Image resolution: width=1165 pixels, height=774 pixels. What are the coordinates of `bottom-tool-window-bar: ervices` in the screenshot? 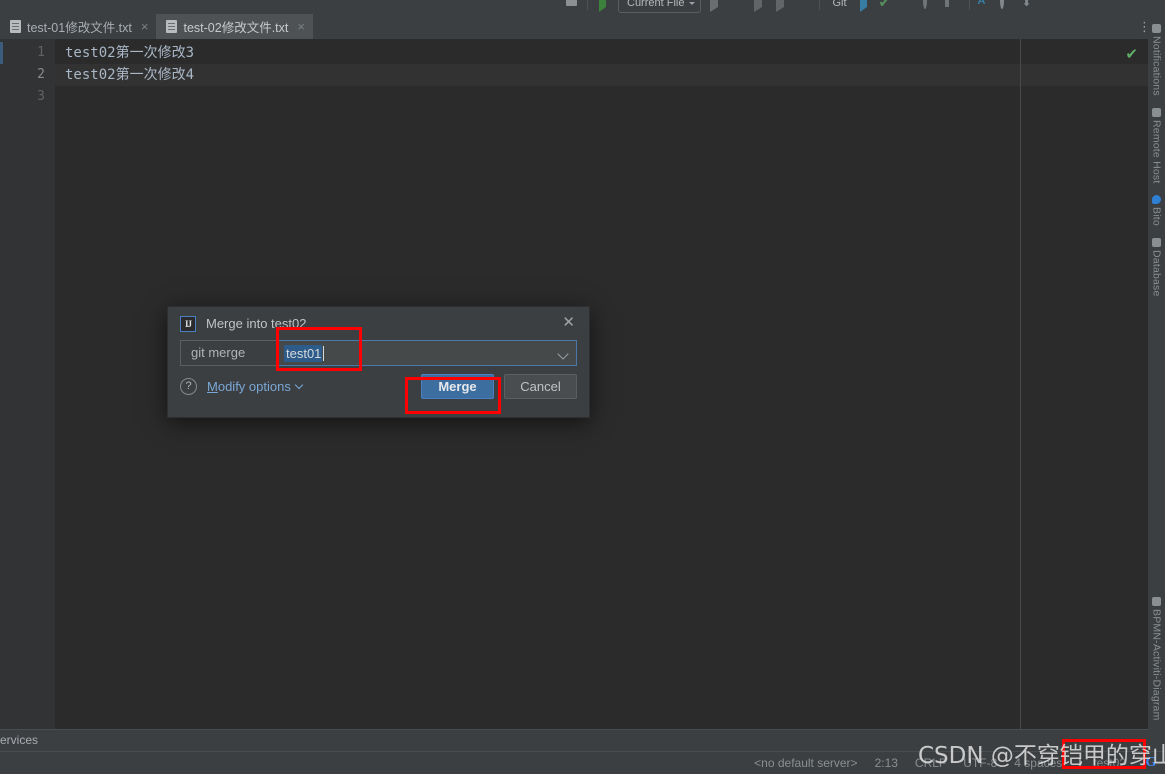 It's located at (574, 740).